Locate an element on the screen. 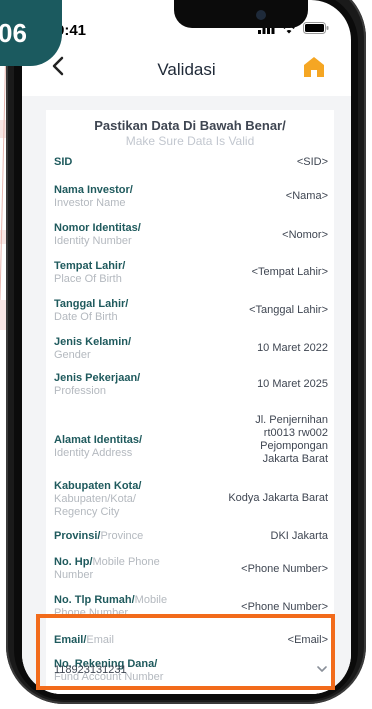 This screenshot has height=709, width=372. home-icon is located at coordinates (314, 67).